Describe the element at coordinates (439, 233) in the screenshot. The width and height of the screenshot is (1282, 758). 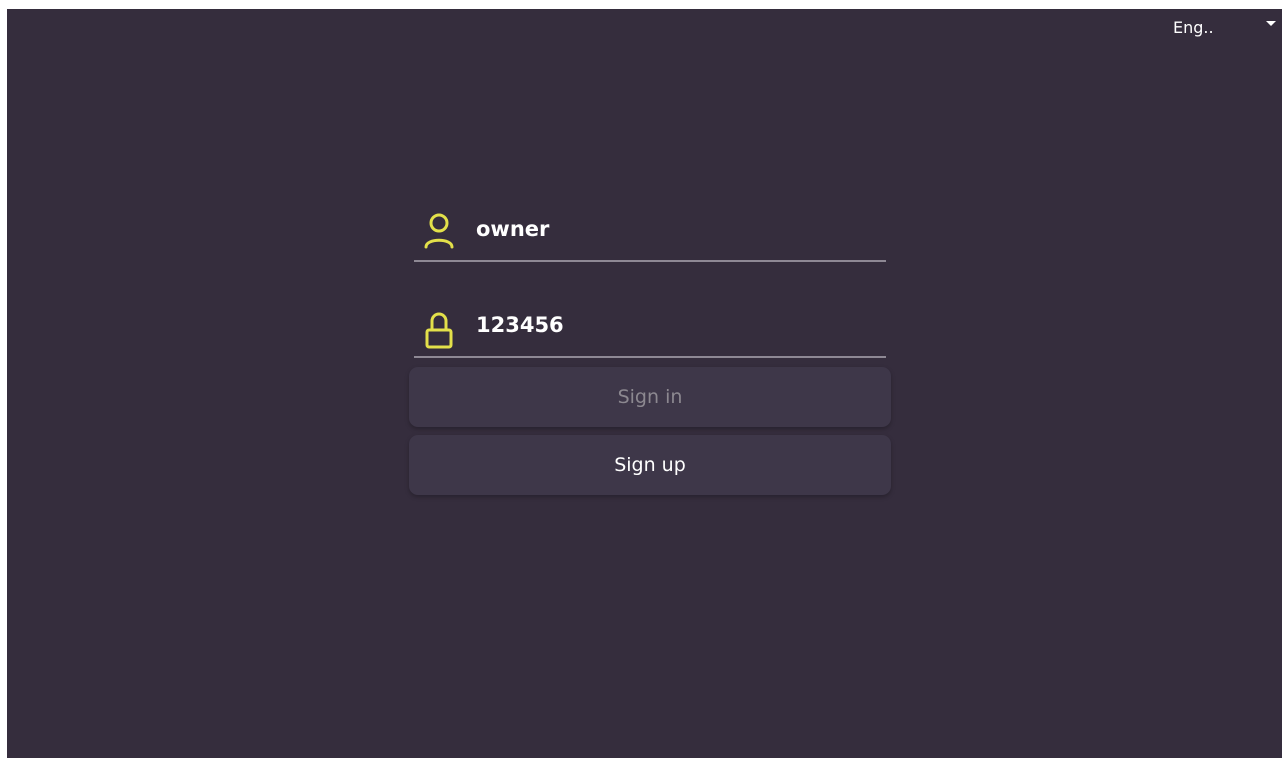
I see `user-icon` at that location.